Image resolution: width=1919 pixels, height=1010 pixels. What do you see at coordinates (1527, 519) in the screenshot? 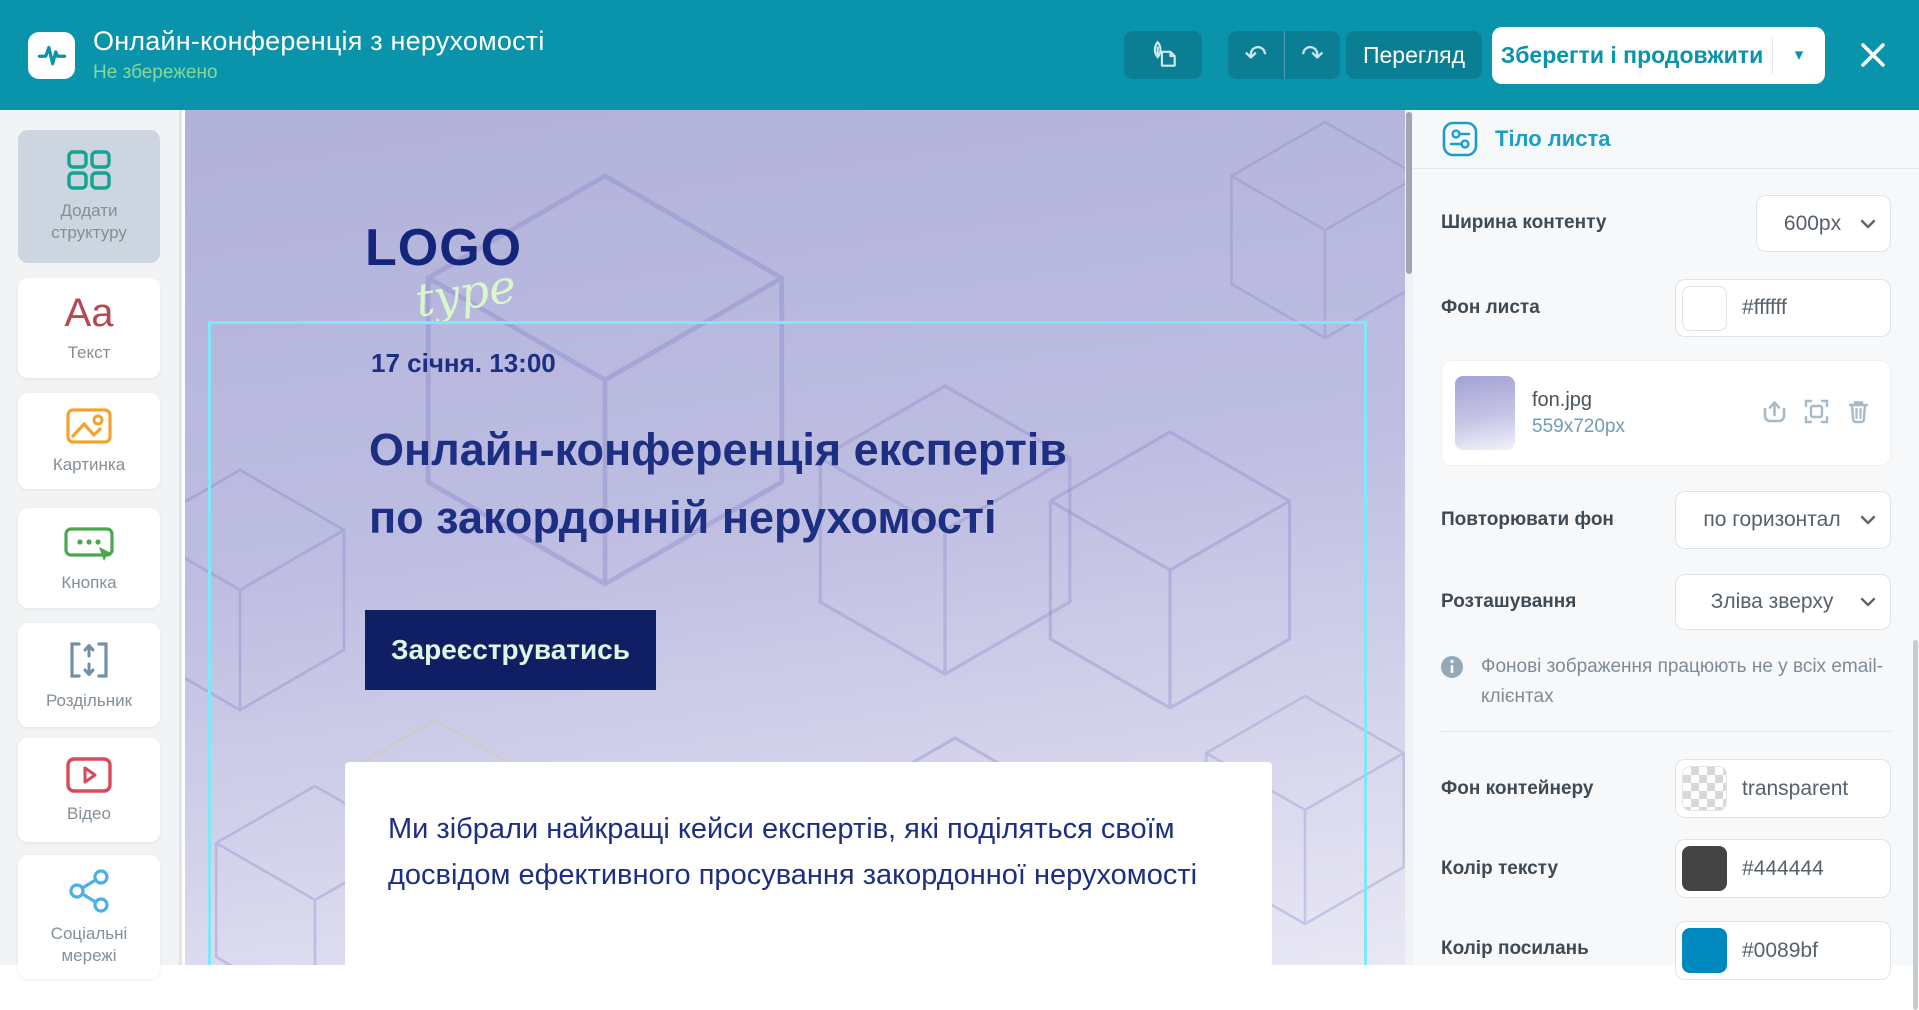
I see `repeat-bg-label: Повторювати фон` at bounding box center [1527, 519].